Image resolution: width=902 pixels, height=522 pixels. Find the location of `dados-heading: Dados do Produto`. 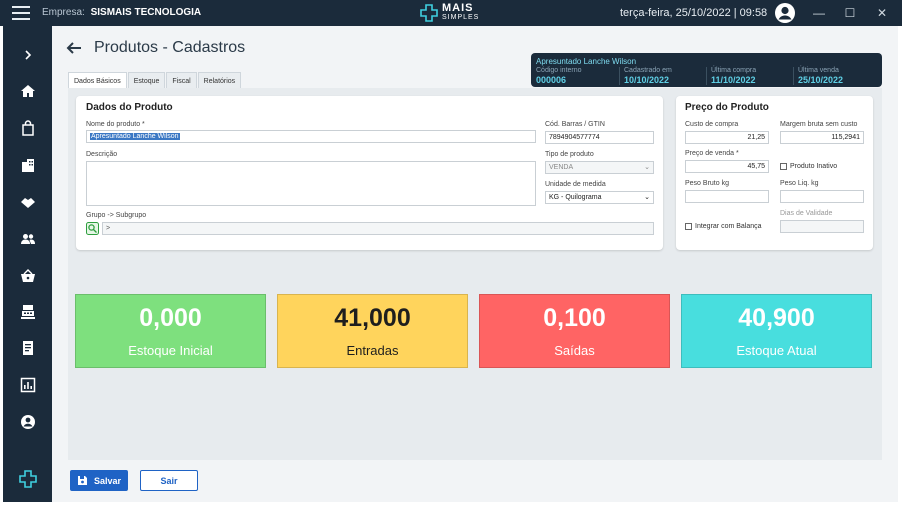

dados-heading: Dados do Produto is located at coordinates (129, 107).